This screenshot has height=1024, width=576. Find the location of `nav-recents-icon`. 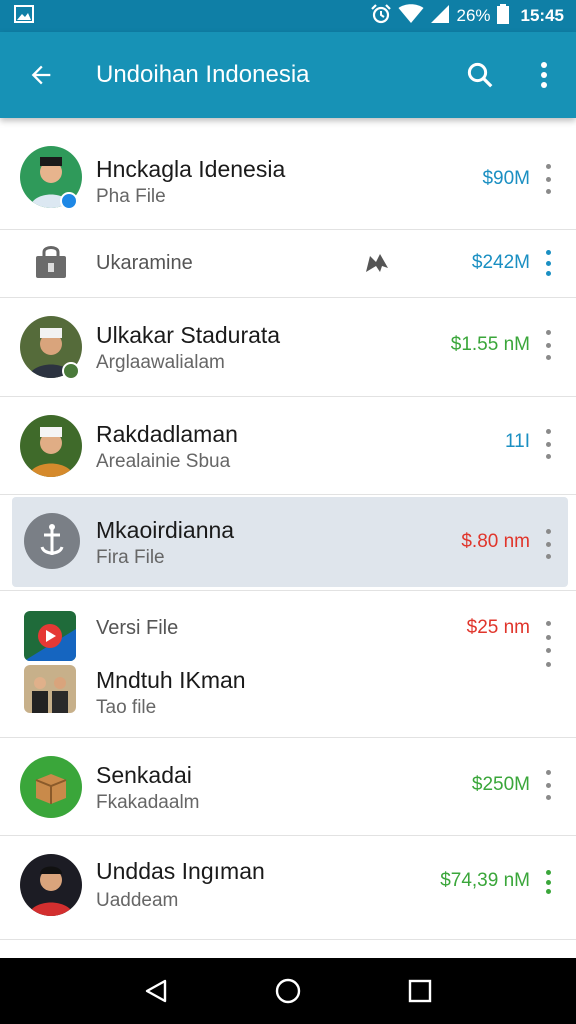

nav-recents-icon is located at coordinates (420, 991).